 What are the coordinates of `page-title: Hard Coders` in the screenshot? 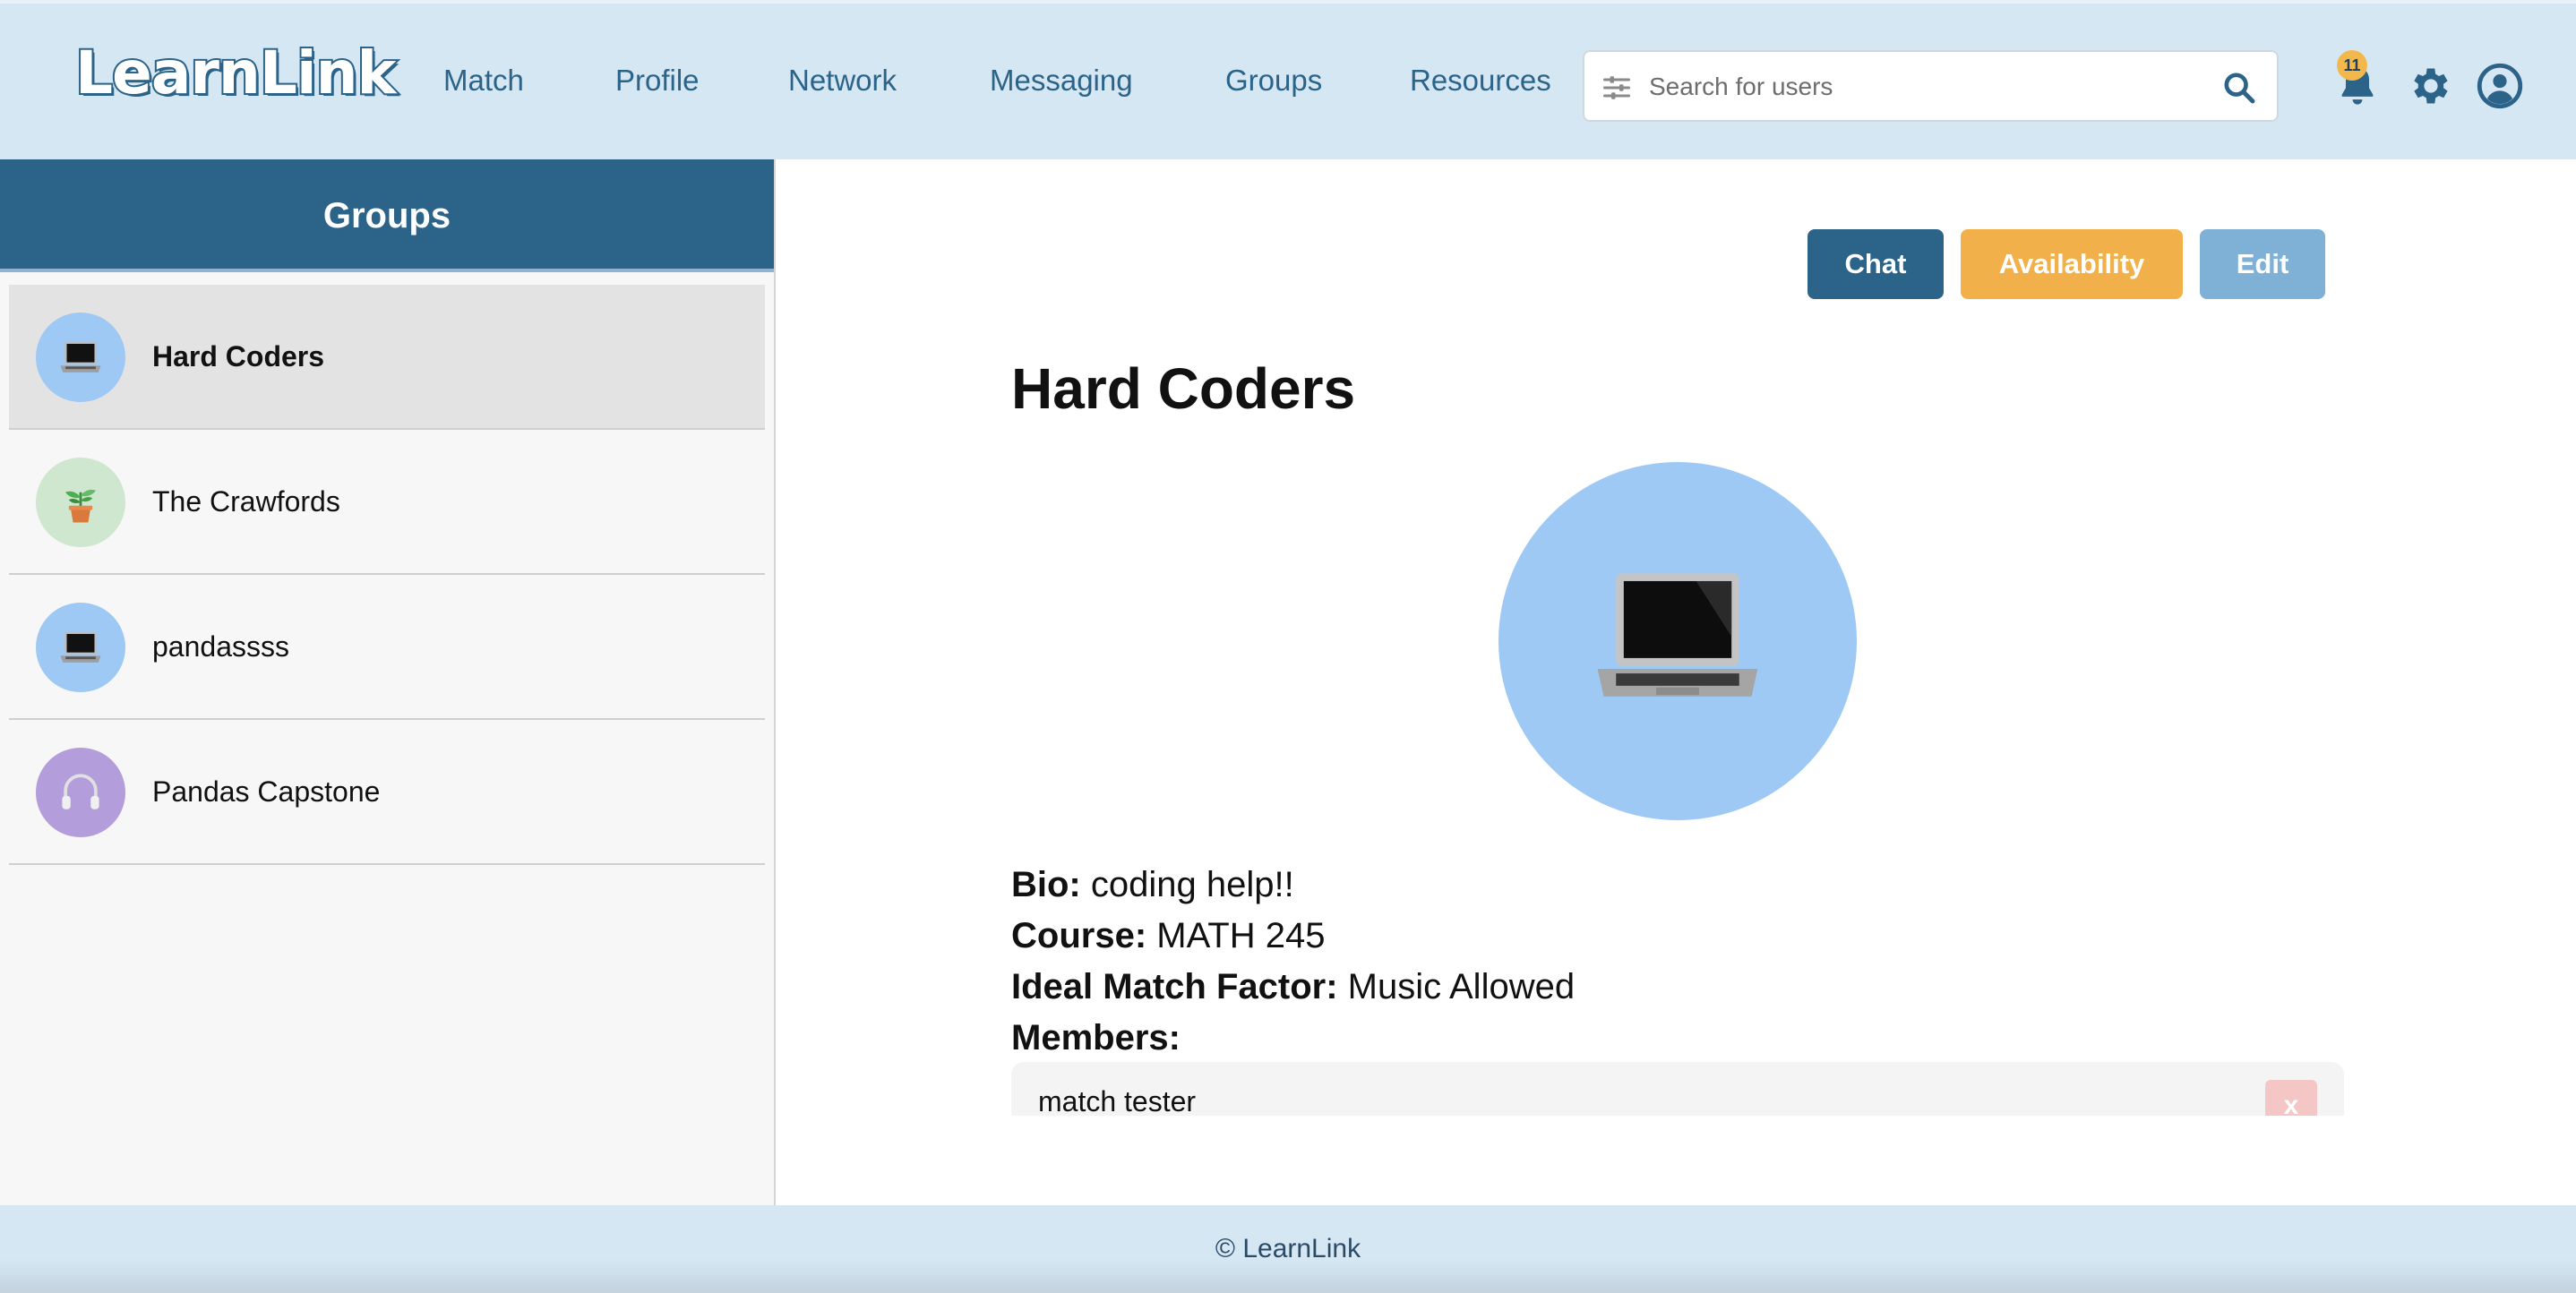 It's located at (1183, 389).